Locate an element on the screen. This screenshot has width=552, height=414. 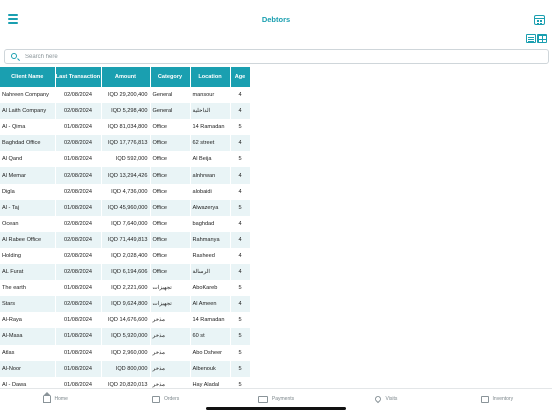
column-header-category: Category is located at coordinates (170, 77).